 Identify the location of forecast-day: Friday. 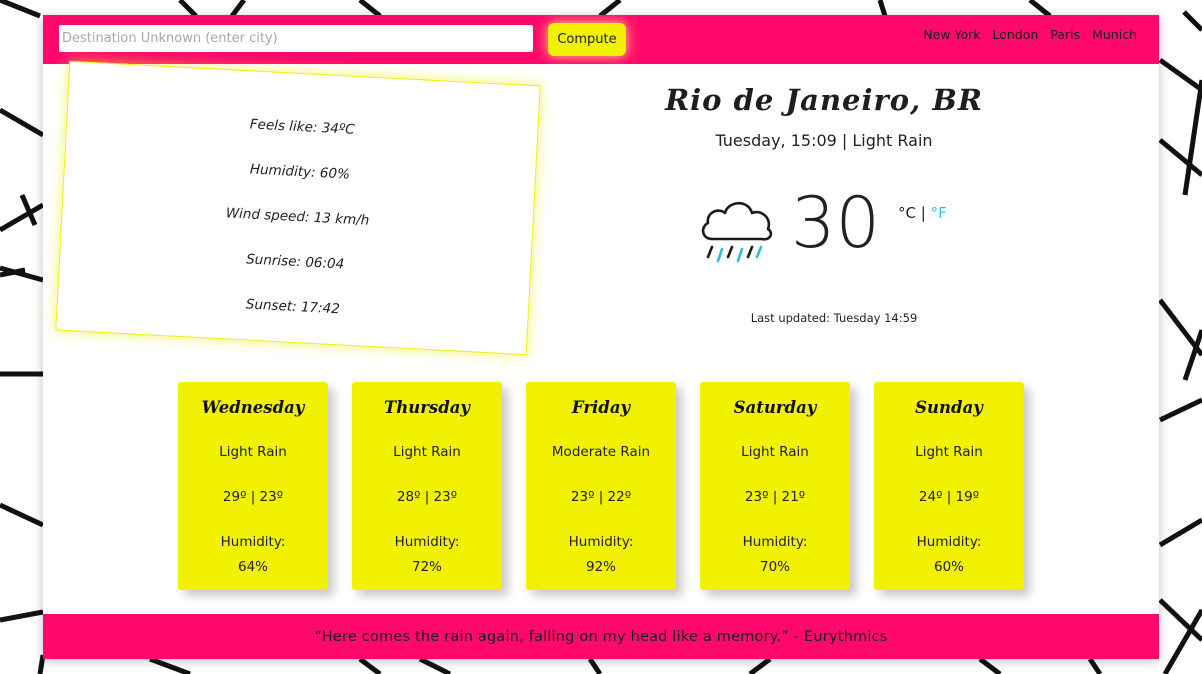
(601, 407).